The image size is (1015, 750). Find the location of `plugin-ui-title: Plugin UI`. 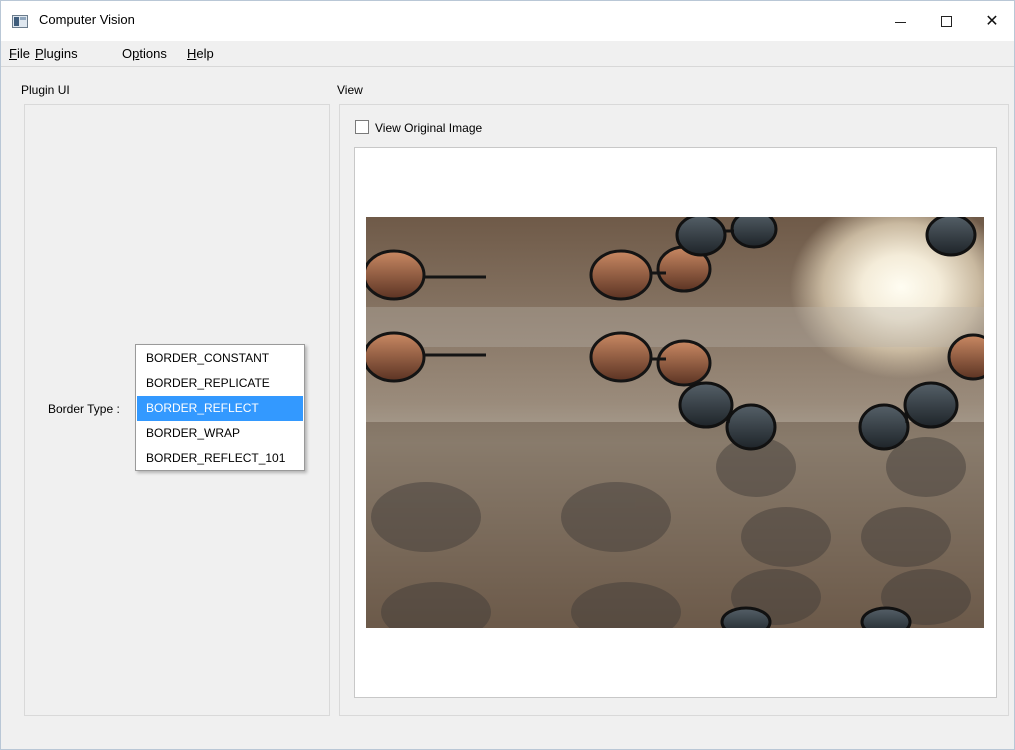

plugin-ui-title: Plugin UI is located at coordinates (45, 90).